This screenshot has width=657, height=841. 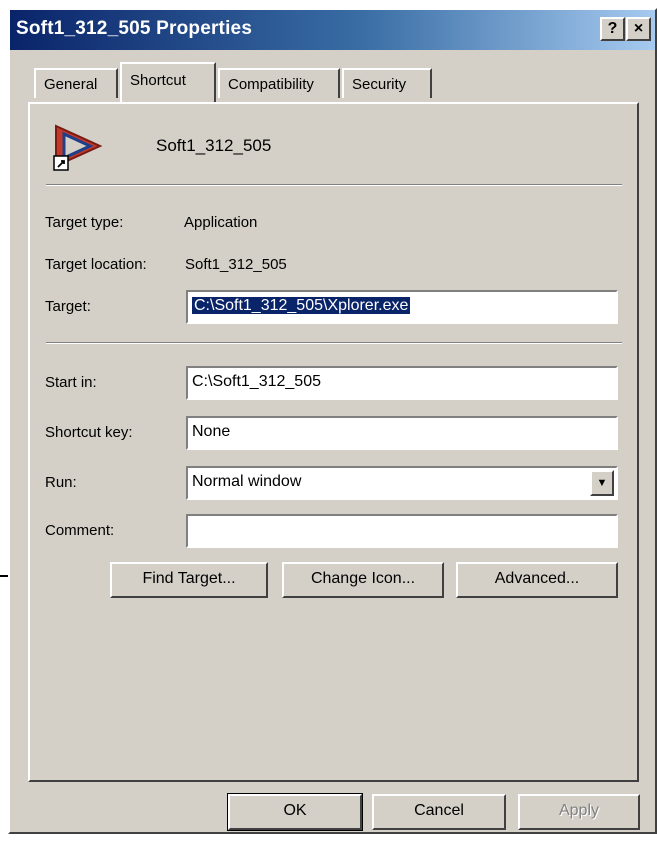 I want to click on run-select: Normal window ▼, so click(x=402, y=483).